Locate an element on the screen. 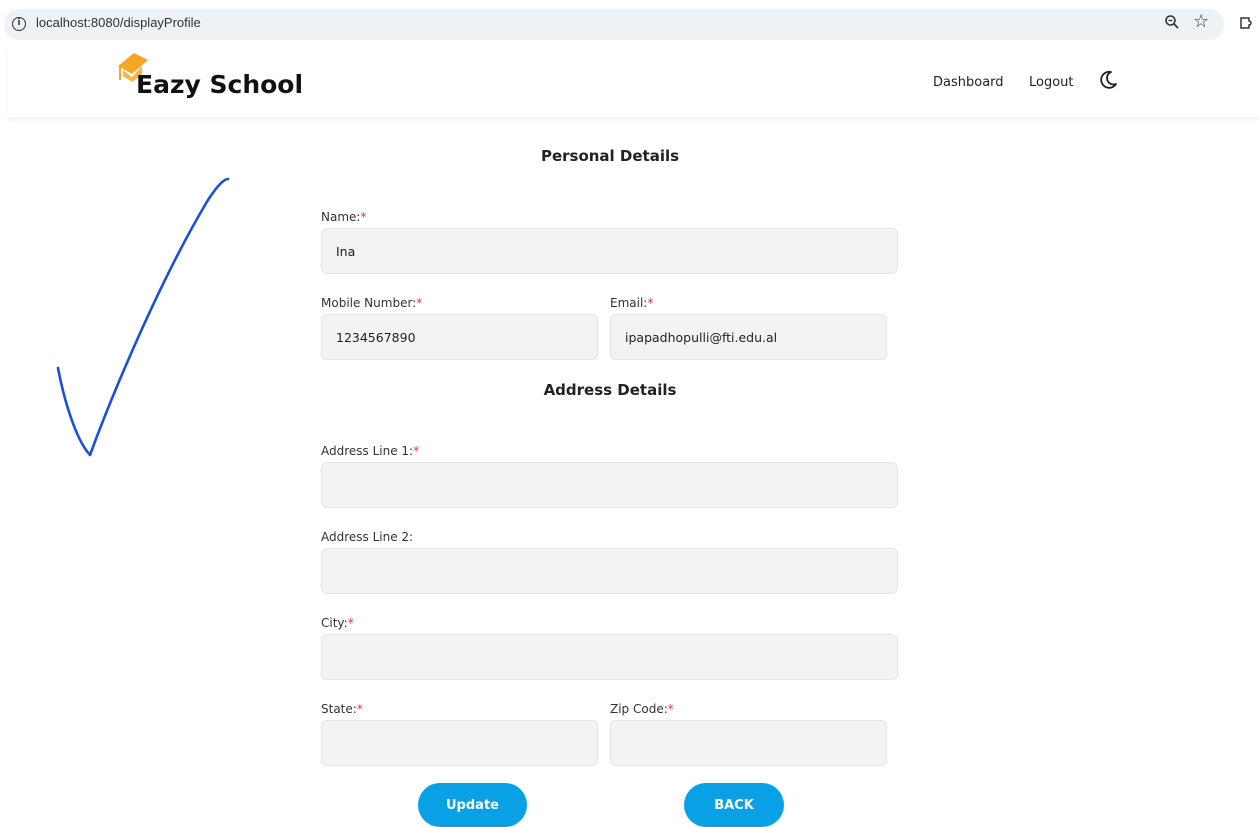 The width and height of the screenshot is (1259, 827). url-text: localhost:8080/displayProfile is located at coordinates (118, 22).